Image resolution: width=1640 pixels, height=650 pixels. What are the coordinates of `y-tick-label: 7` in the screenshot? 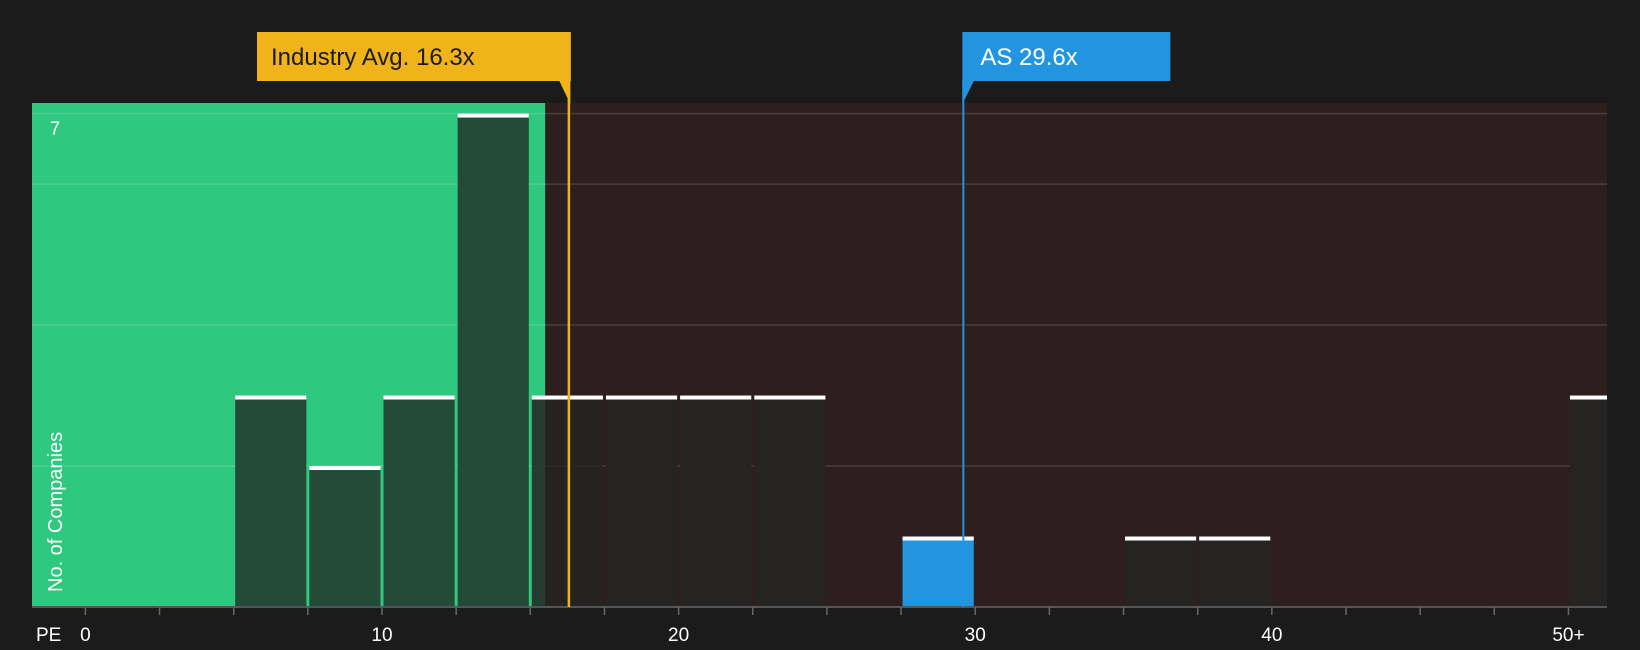 It's located at (55, 129).